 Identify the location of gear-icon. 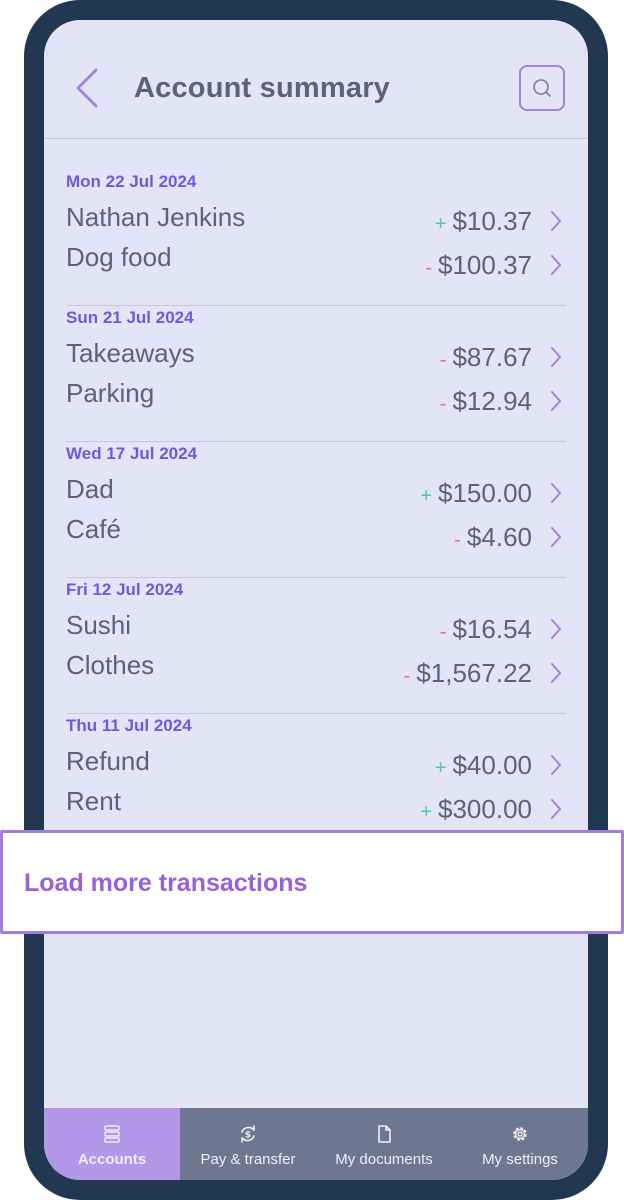
(520, 1134).